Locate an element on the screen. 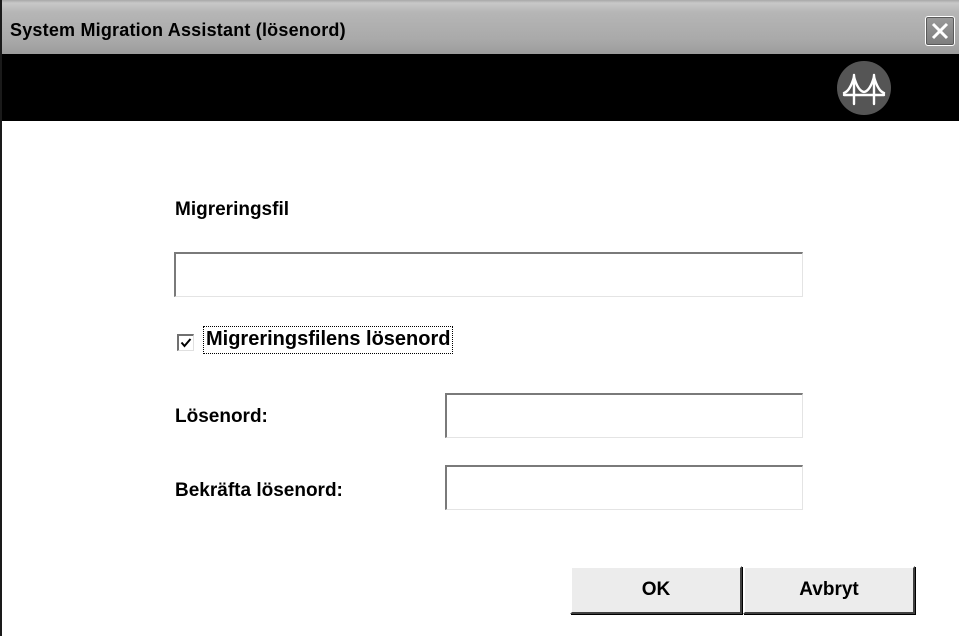 This screenshot has width=959, height=636. close-button is located at coordinates (940, 31).